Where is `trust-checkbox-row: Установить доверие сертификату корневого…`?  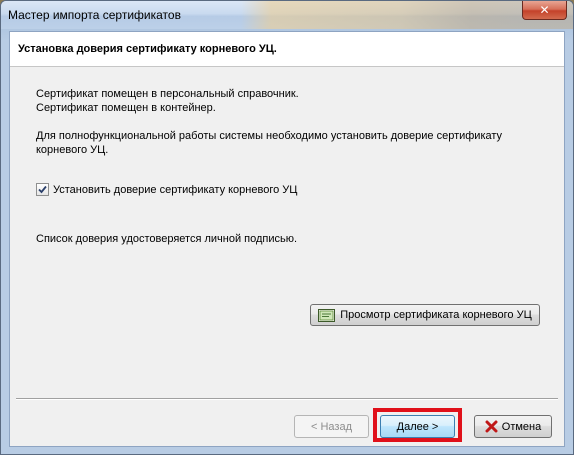 trust-checkbox-row: Установить доверие сертификату корневого… is located at coordinates (166, 189).